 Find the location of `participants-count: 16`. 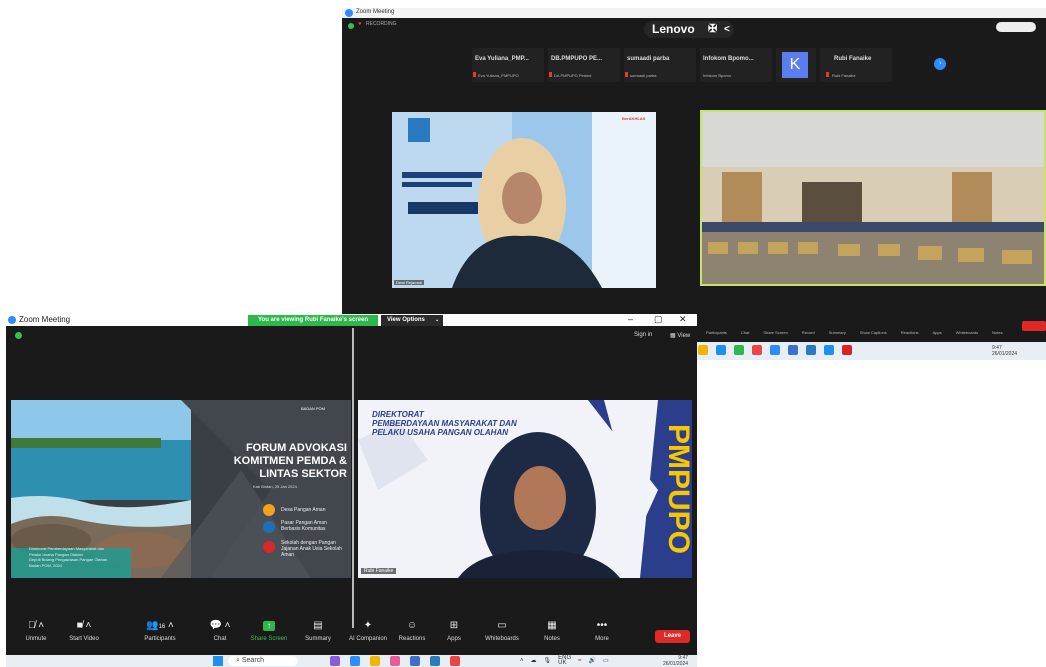

participants-count: 16 is located at coordinates (162, 627).